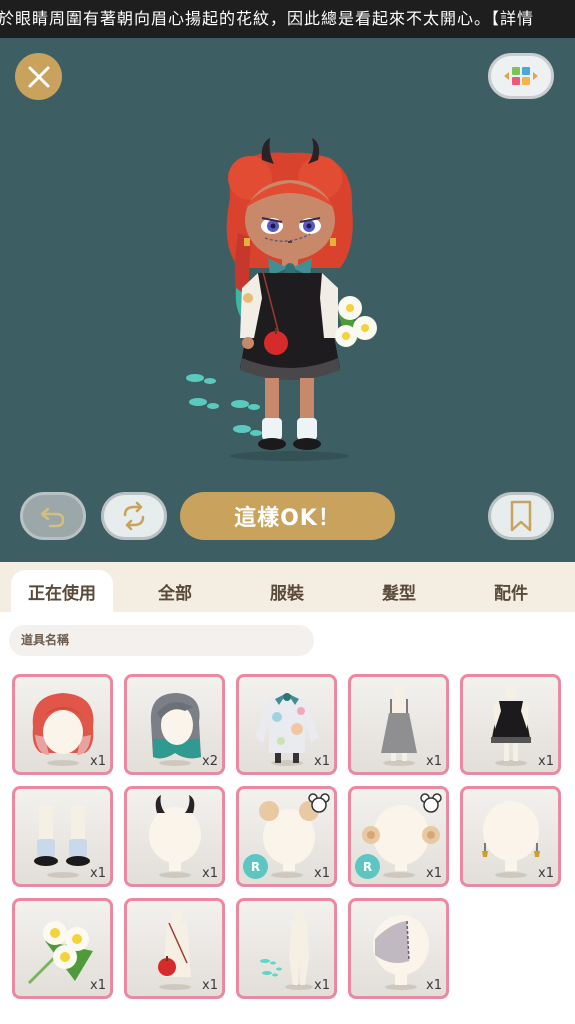  What do you see at coordinates (356, 322) in the screenshot?
I see `bouquet-marks` at bounding box center [356, 322].